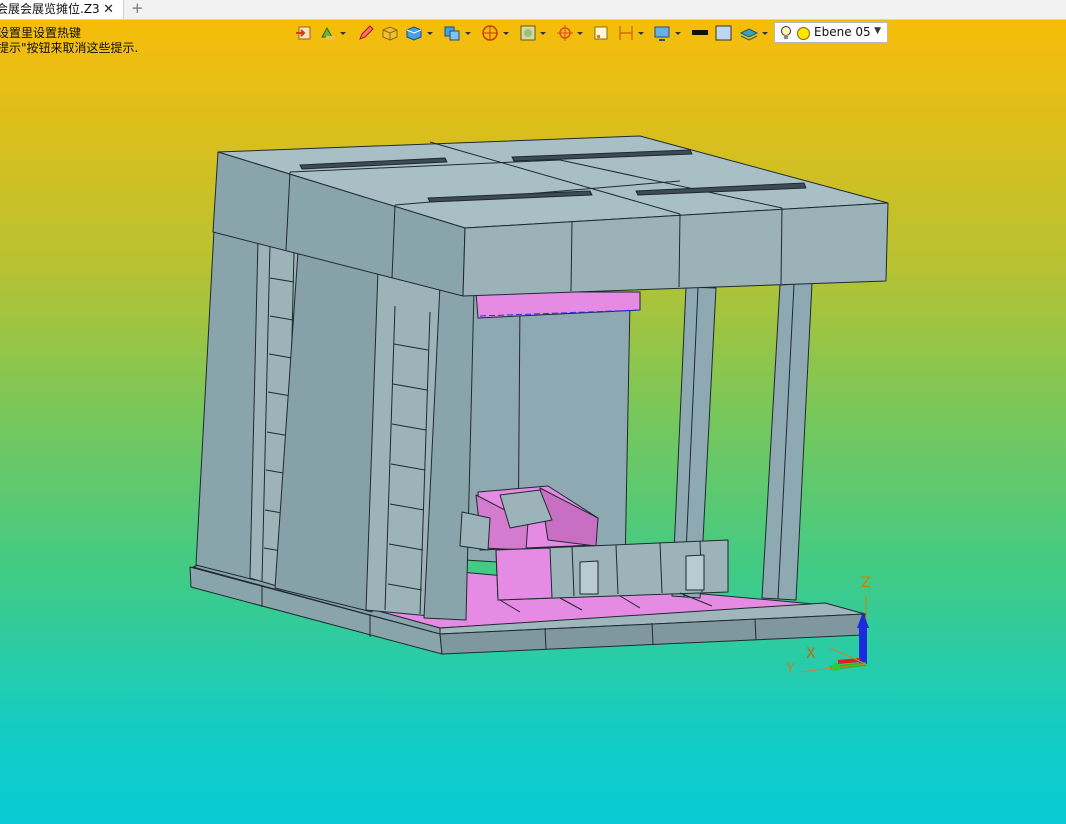 The image size is (1066, 824). Describe the element at coordinates (790, 669) in the screenshot. I see `axis-label-y: Y` at that location.